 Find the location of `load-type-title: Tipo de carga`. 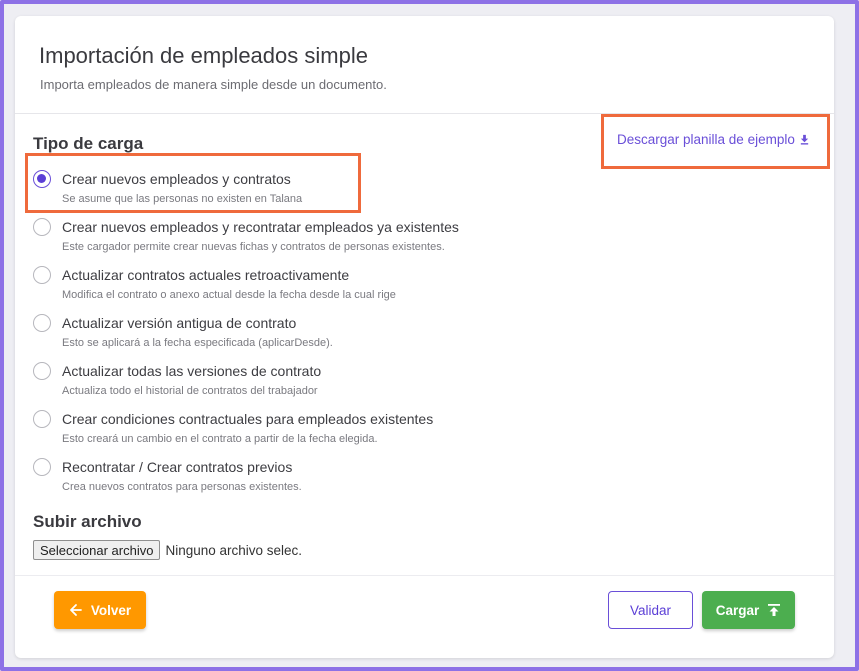

load-type-title: Tipo de carga is located at coordinates (88, 143).